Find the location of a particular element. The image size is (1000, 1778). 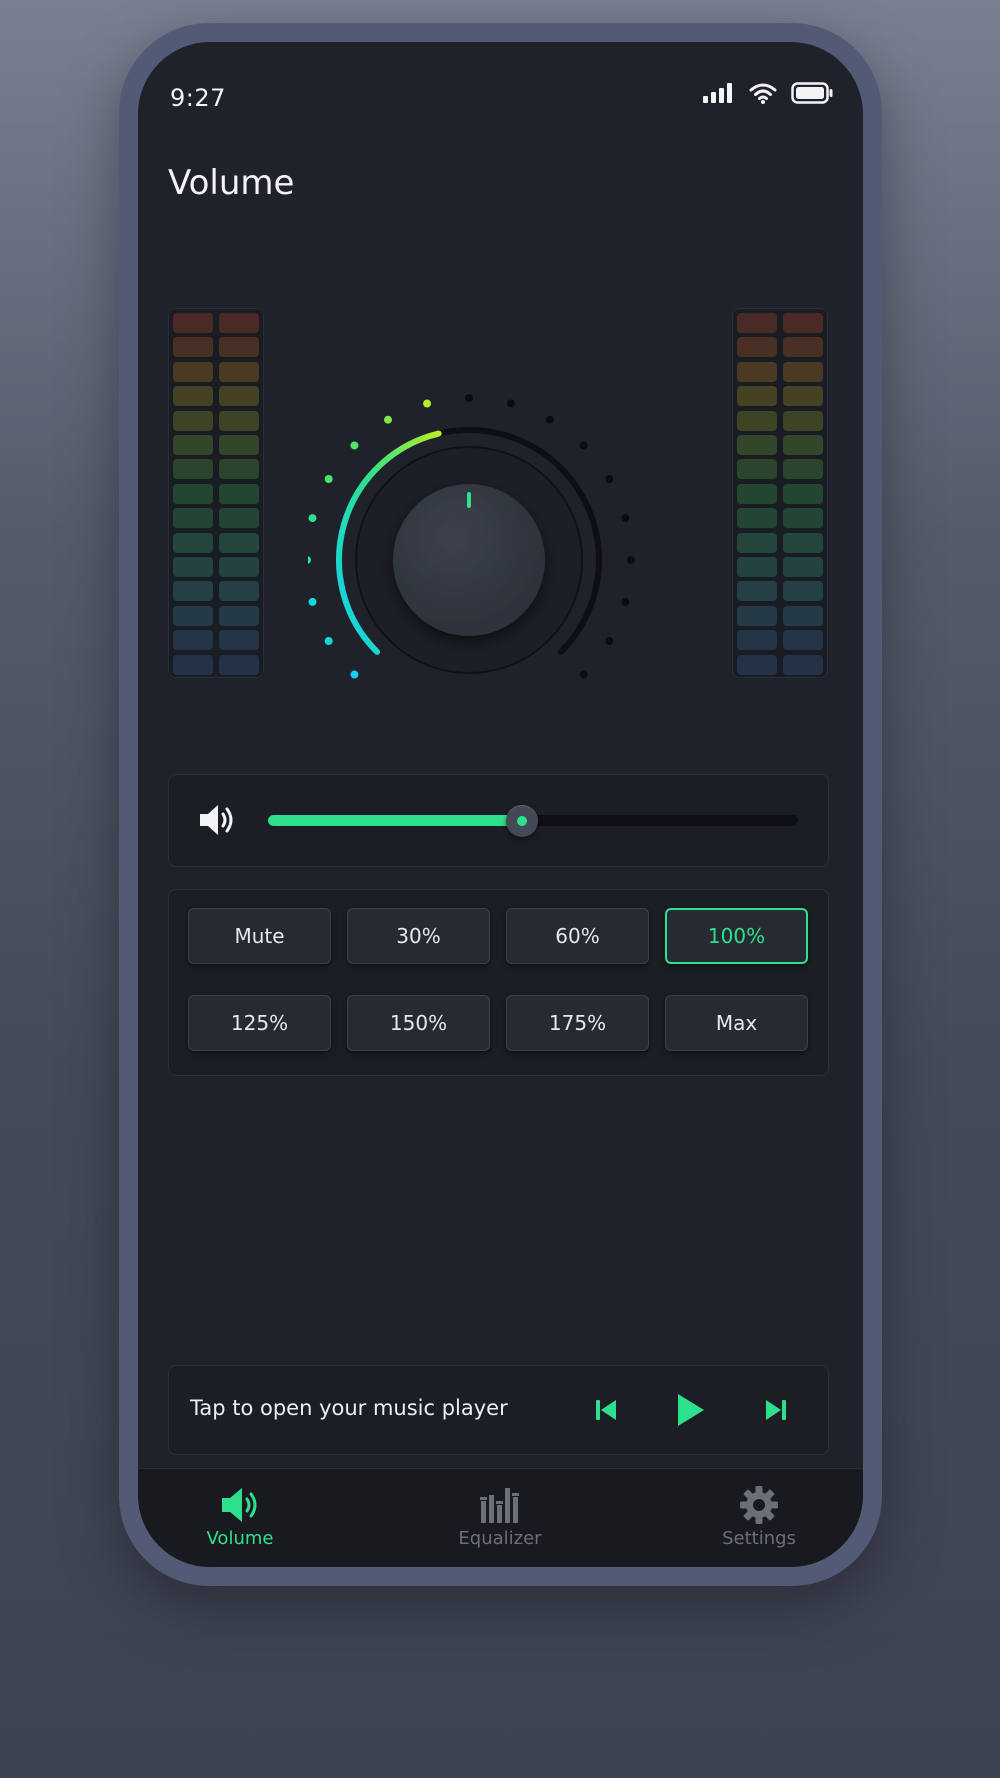

volume-slider-track is located at coordinates (533, 821).